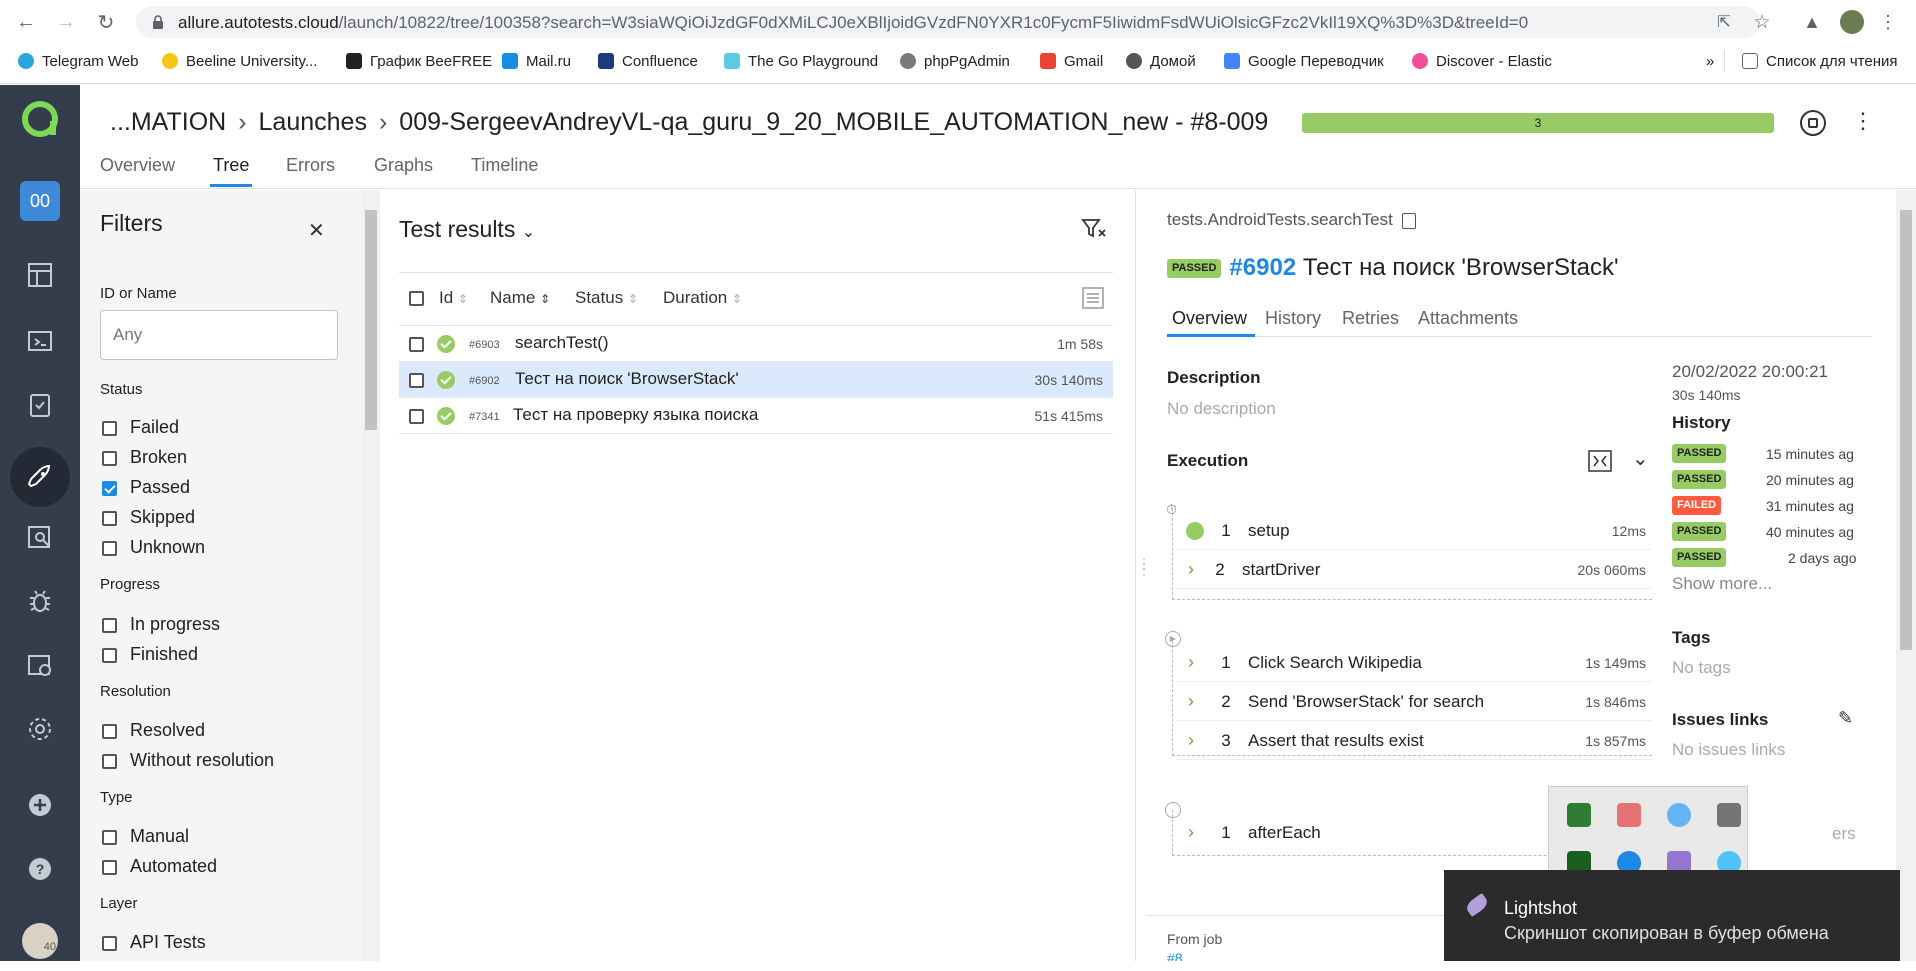 The height and width of the screenshot is (971, 1916). What do you see at coordinates (1161, 61) in the screenshot?
I see `bookmark-home: Домой` at bounding box center [1161, 61].